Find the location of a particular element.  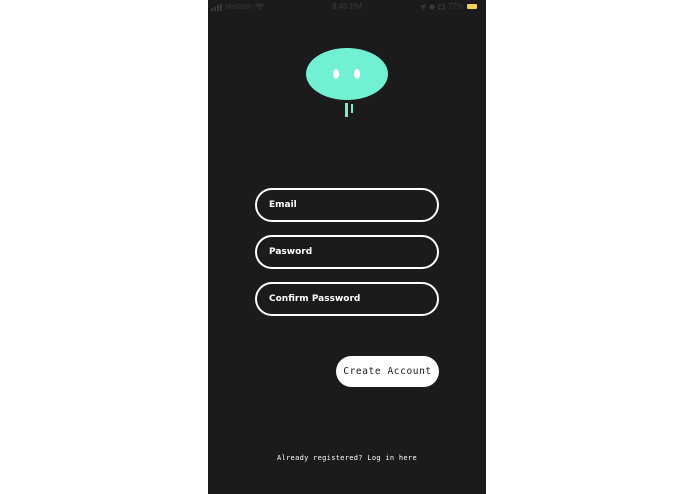

alarm-icon is located at coordinates (432, 6).